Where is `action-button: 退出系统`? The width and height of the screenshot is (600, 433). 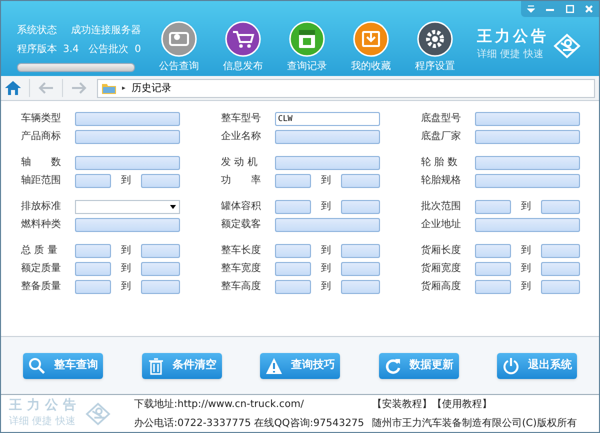
action-button: 退出系统 is located at coordinates (537, 365).